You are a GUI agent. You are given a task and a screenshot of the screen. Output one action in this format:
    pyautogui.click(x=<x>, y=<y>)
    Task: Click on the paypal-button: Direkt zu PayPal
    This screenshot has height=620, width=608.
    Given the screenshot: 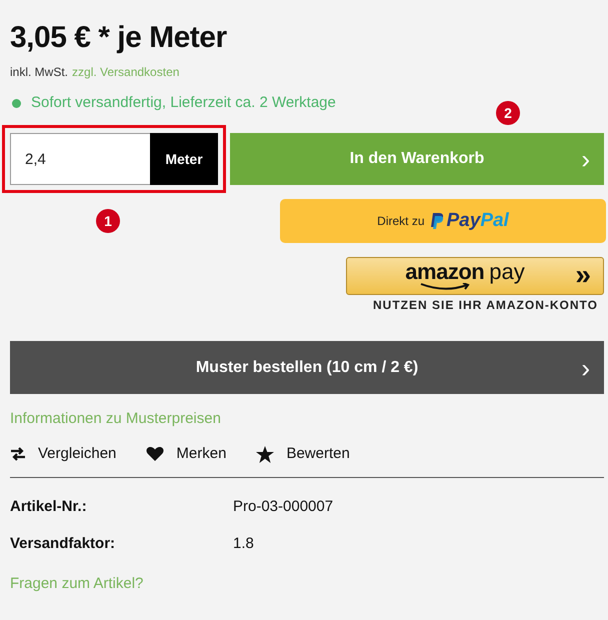 What is the action you would take?
    pyautogui.click(x=443, y=221)
    